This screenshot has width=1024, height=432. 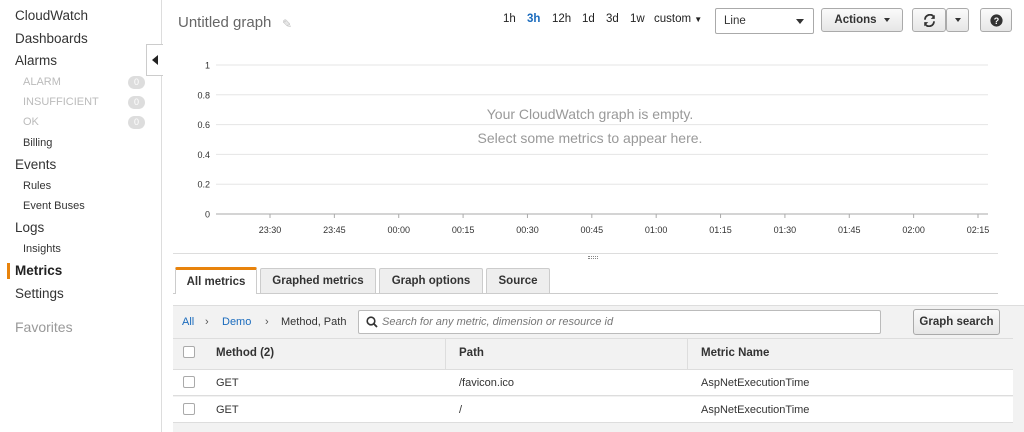 What do you see at coordinates (314, 322) in the screenshot?
I see `breadcrumb-dimension: Method, Path` at bounding box center [314, 322].